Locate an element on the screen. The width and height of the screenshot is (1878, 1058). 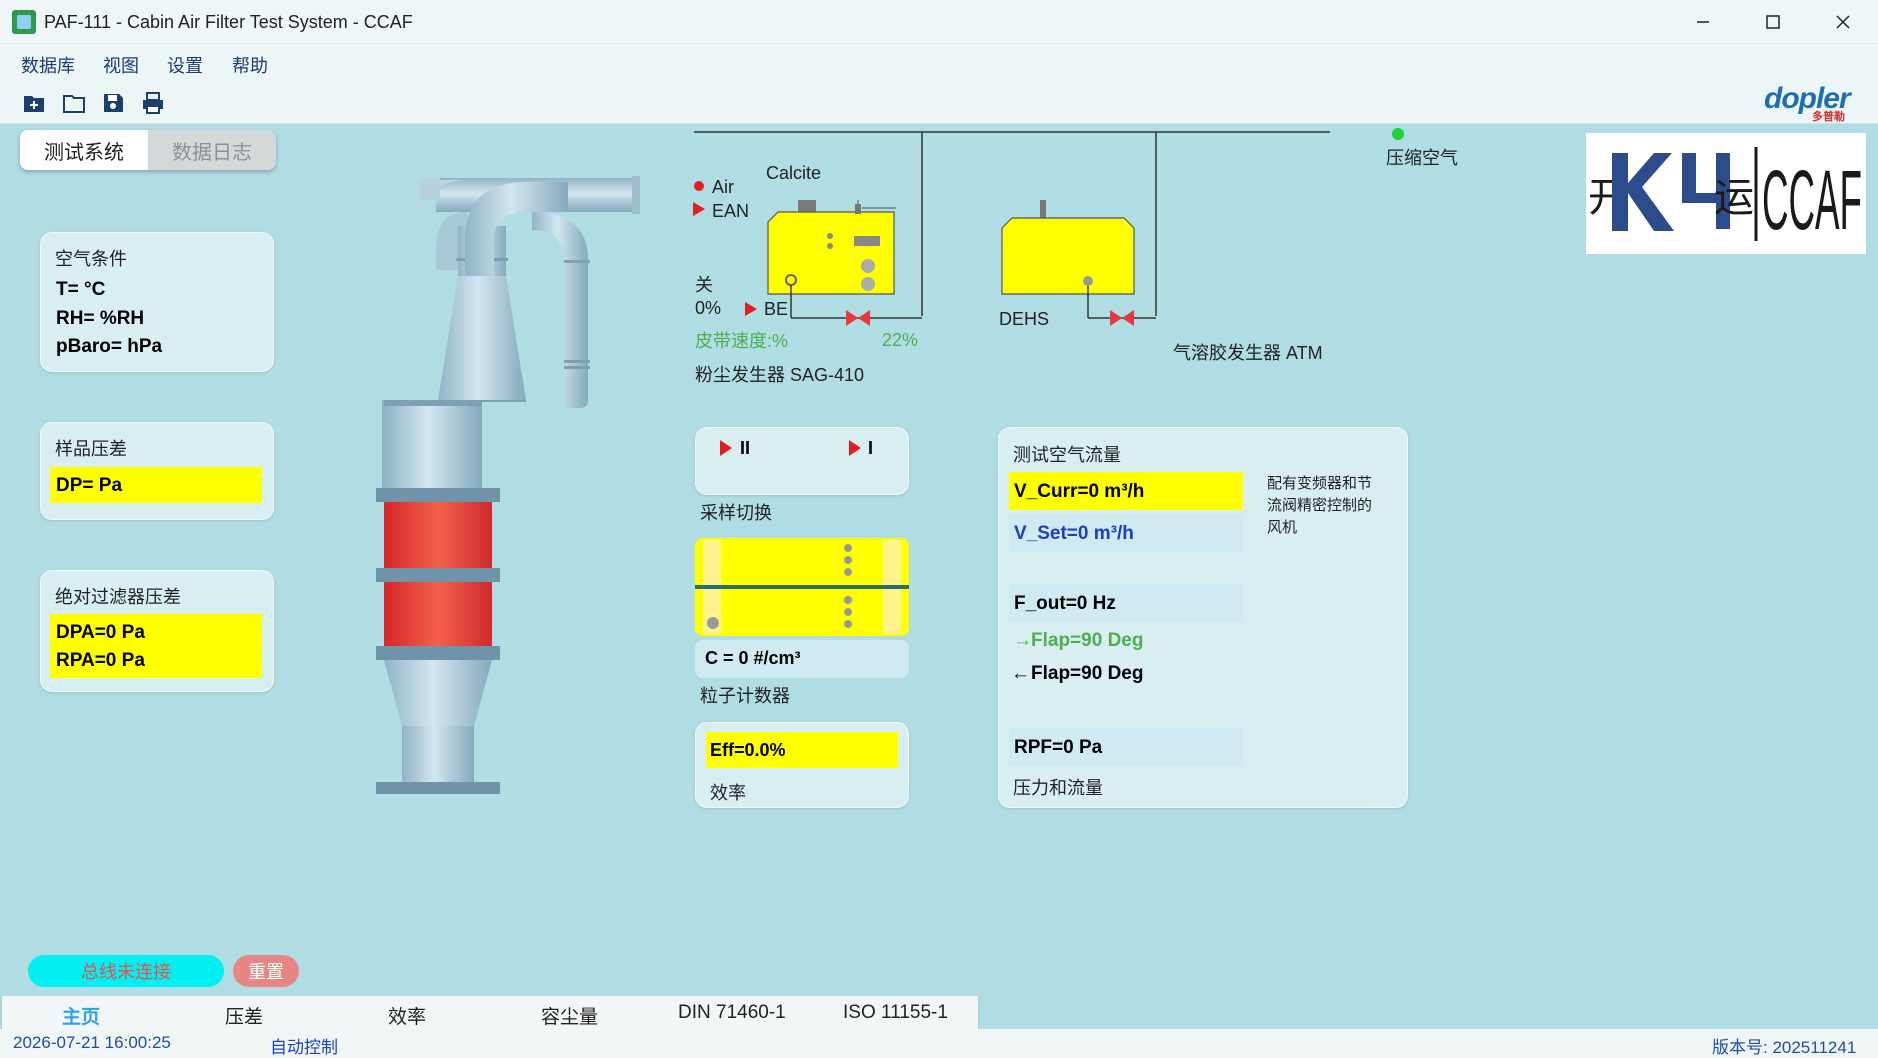
v-set-value: V_Set=0 m³/h is located at coordinates (1126, 533).